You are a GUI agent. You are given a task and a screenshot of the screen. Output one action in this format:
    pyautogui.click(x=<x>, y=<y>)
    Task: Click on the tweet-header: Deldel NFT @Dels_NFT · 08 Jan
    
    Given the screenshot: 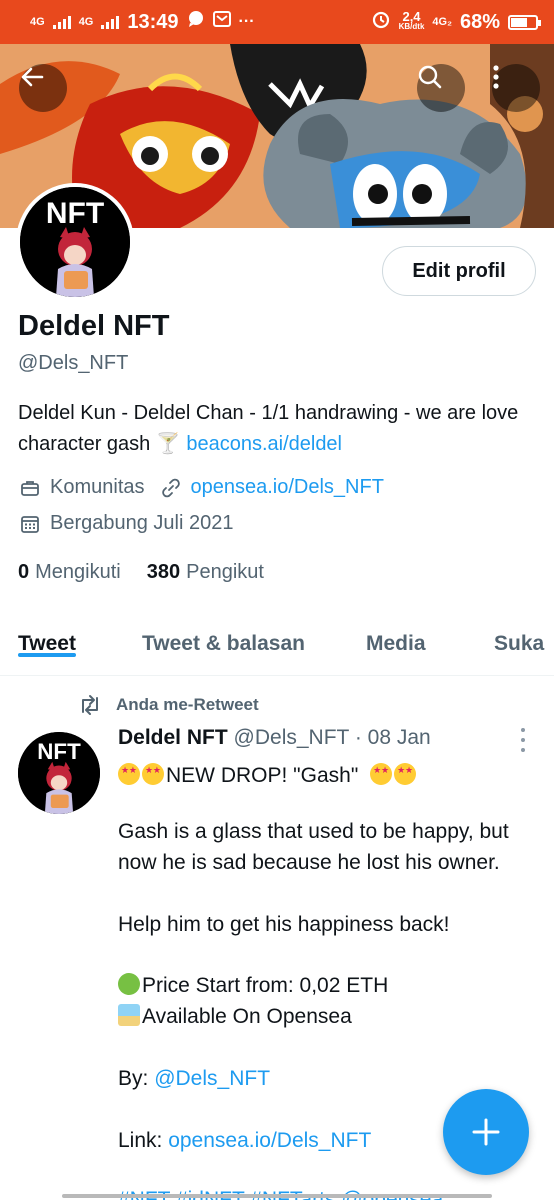 What is the action you would take?
    pyautogui.click(x=274, y=738)
    